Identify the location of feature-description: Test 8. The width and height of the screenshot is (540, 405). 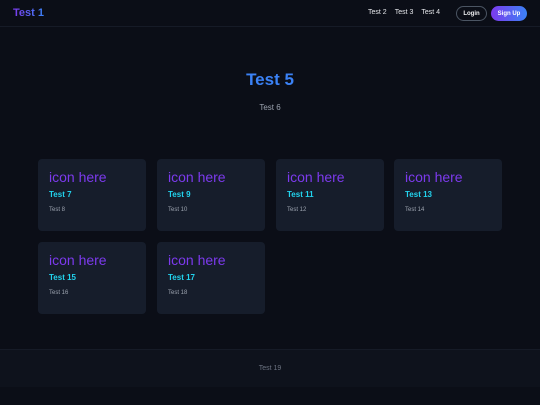
(57, 210).